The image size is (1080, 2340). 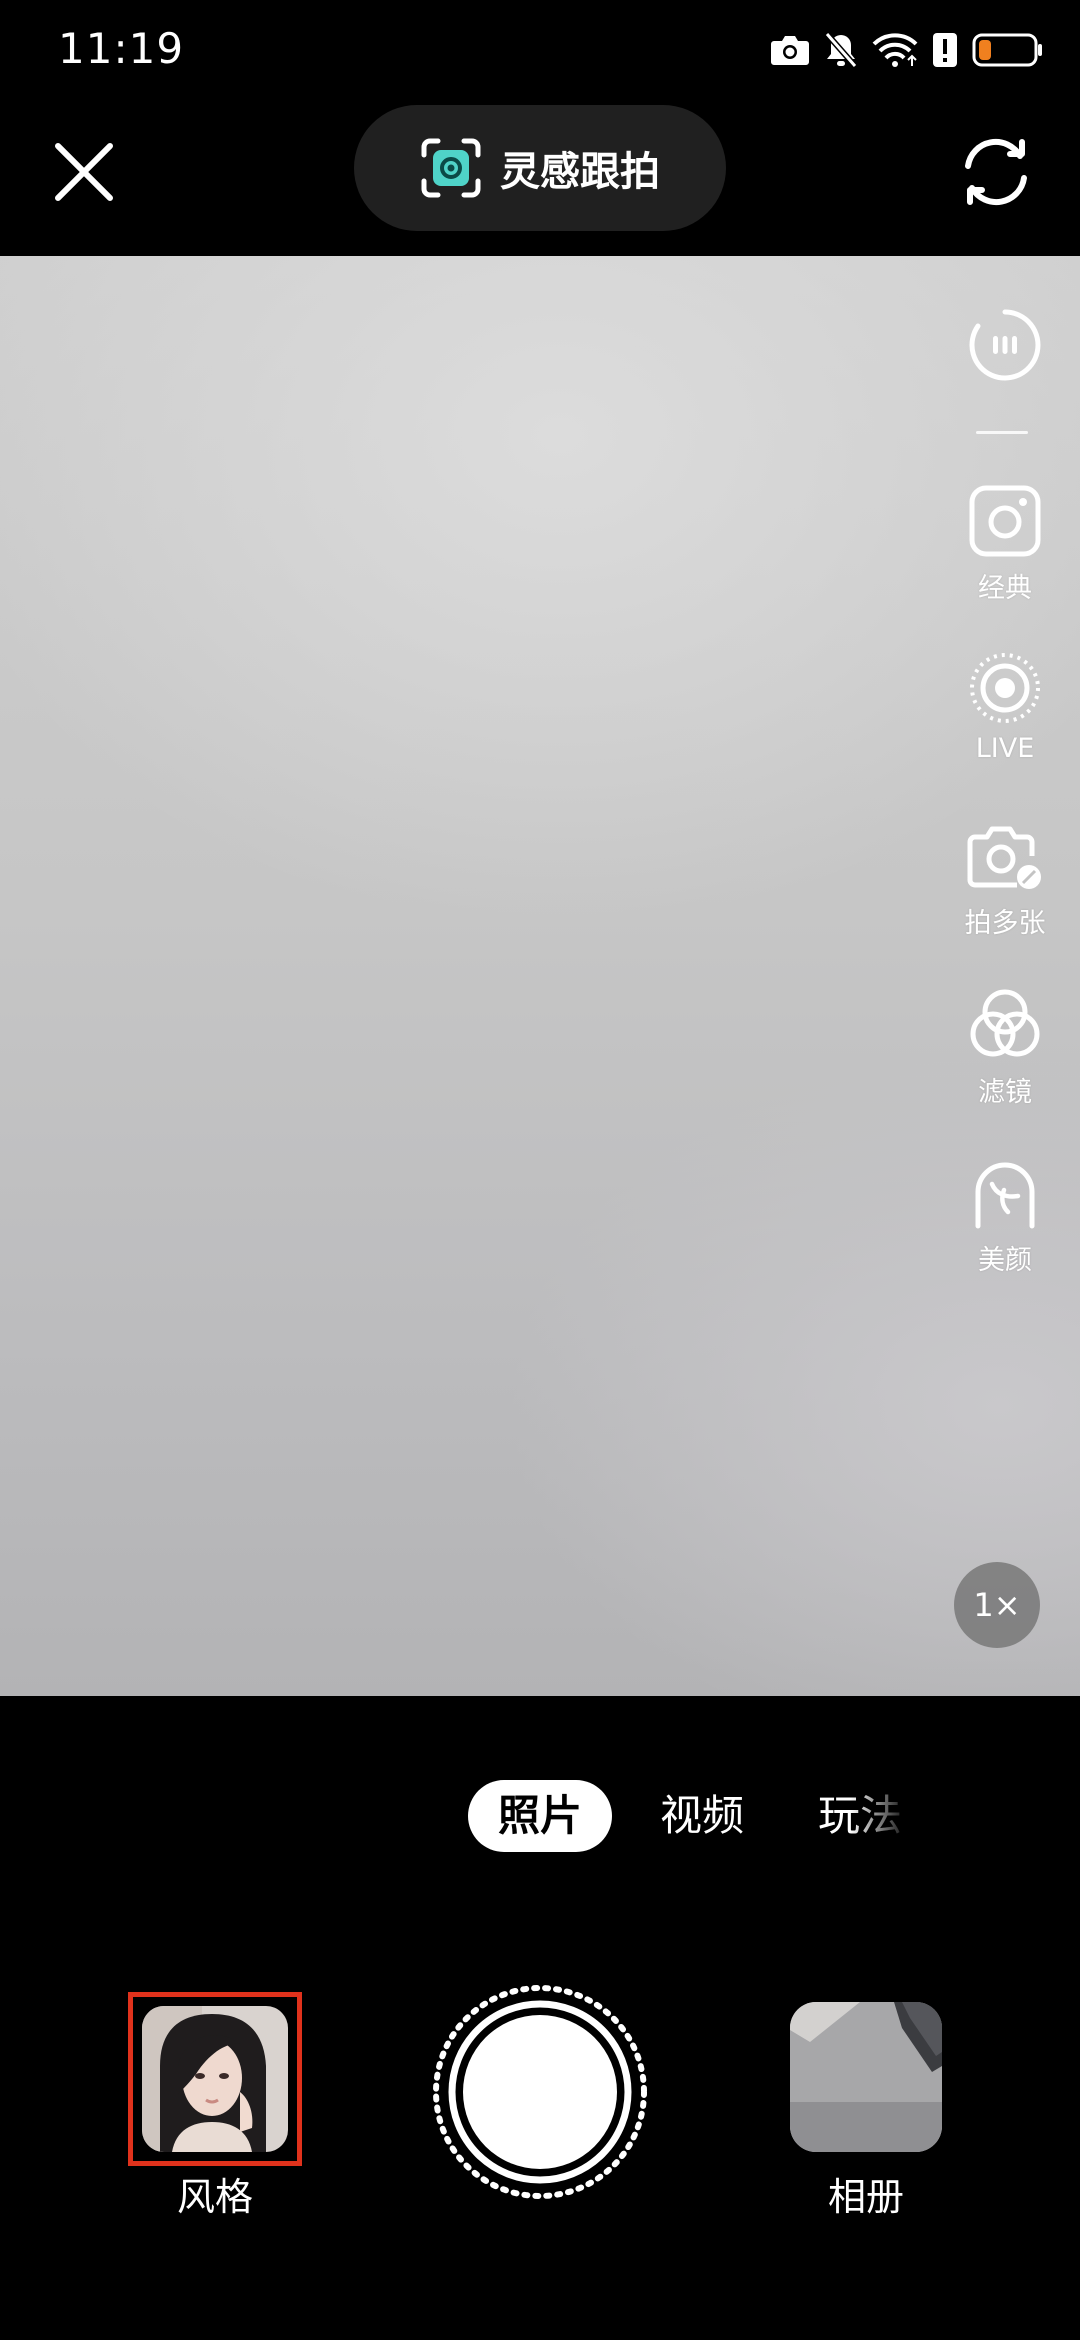 I want to click on toolbar-divider, so click(x=1002, y=432).